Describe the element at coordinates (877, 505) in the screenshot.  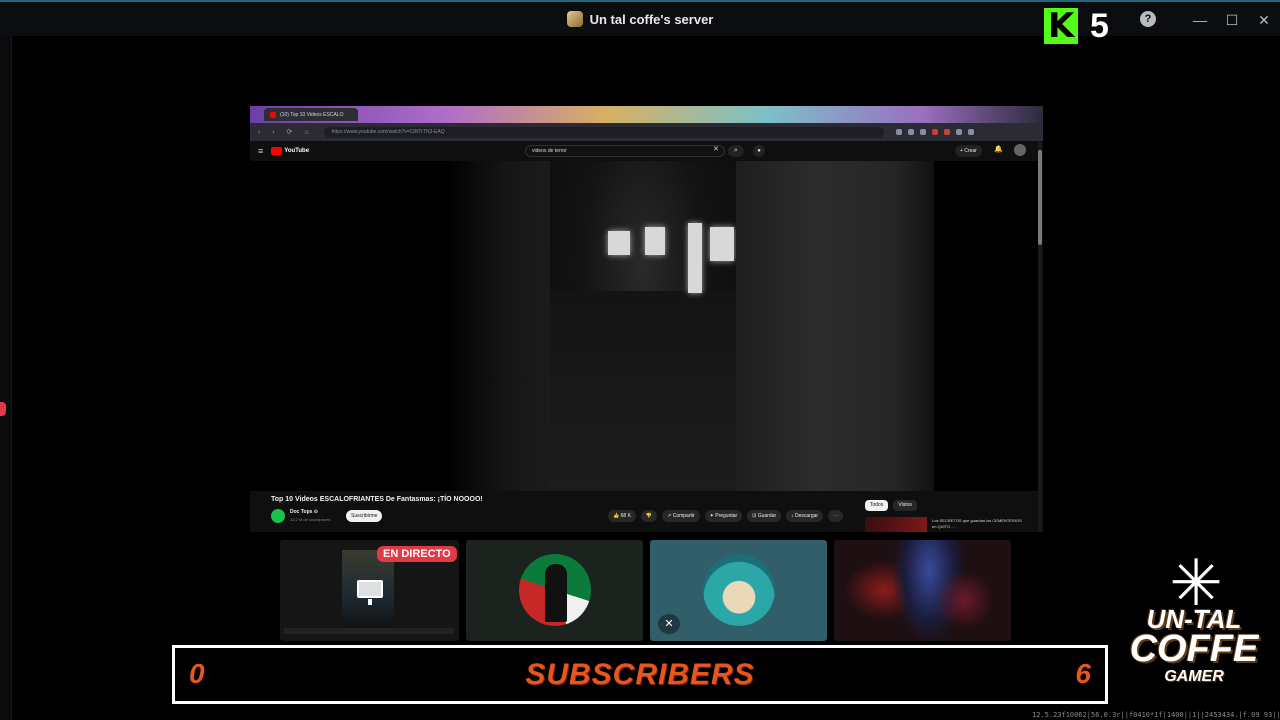
I see `chip-all: Todos` at that location.